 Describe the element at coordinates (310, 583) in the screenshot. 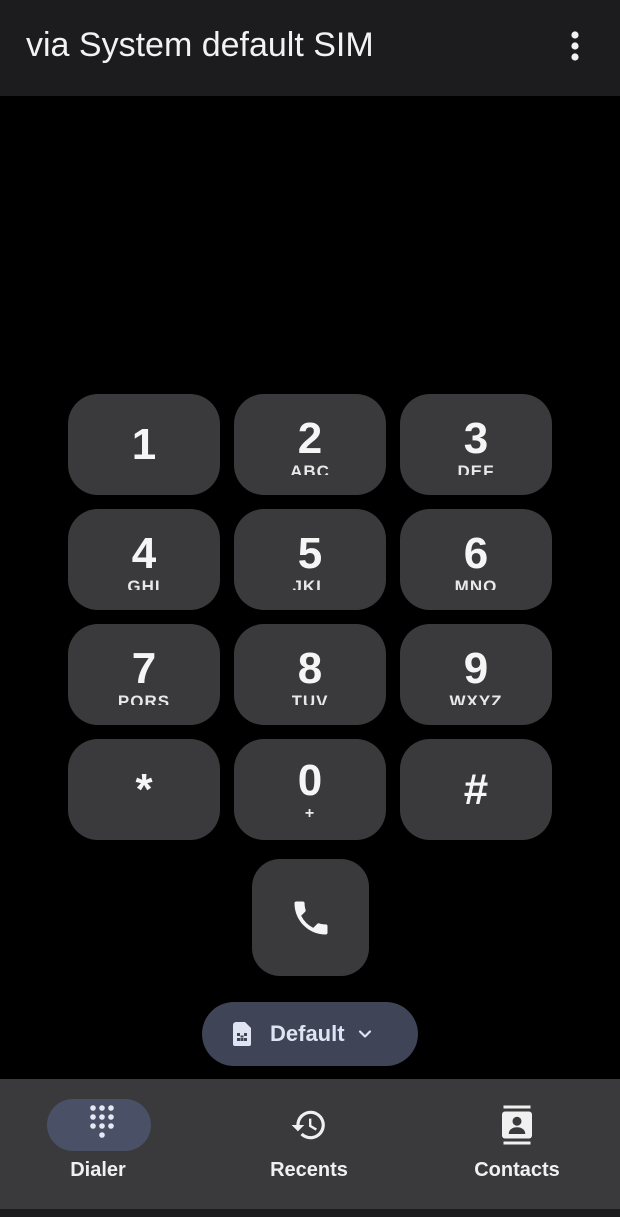

I see `key-letters: JKL` at that location.